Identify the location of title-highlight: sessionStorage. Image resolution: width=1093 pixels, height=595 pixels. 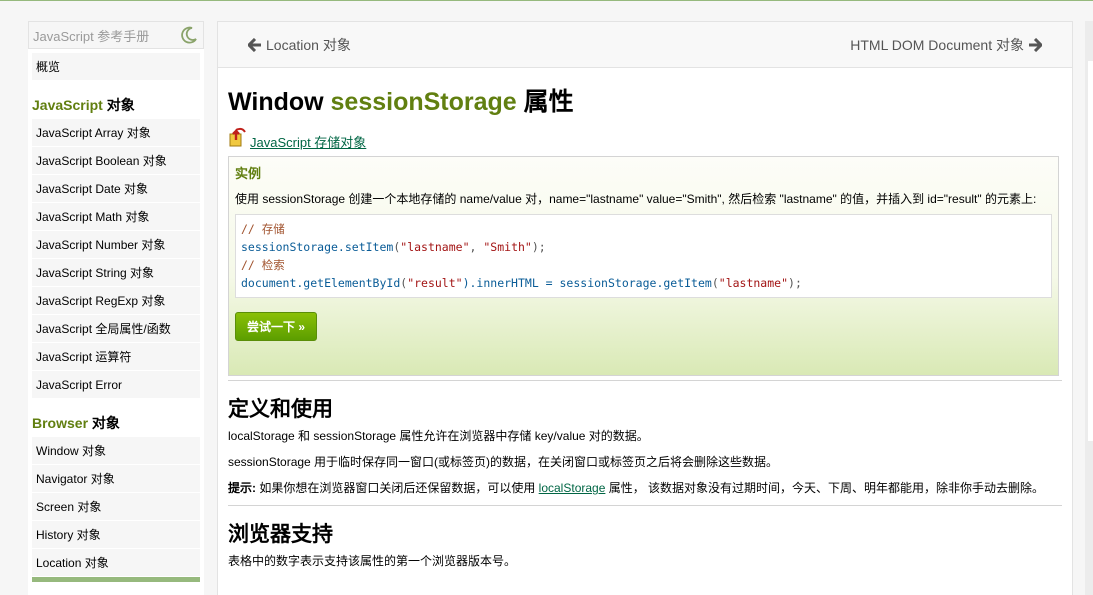
(423, 102).